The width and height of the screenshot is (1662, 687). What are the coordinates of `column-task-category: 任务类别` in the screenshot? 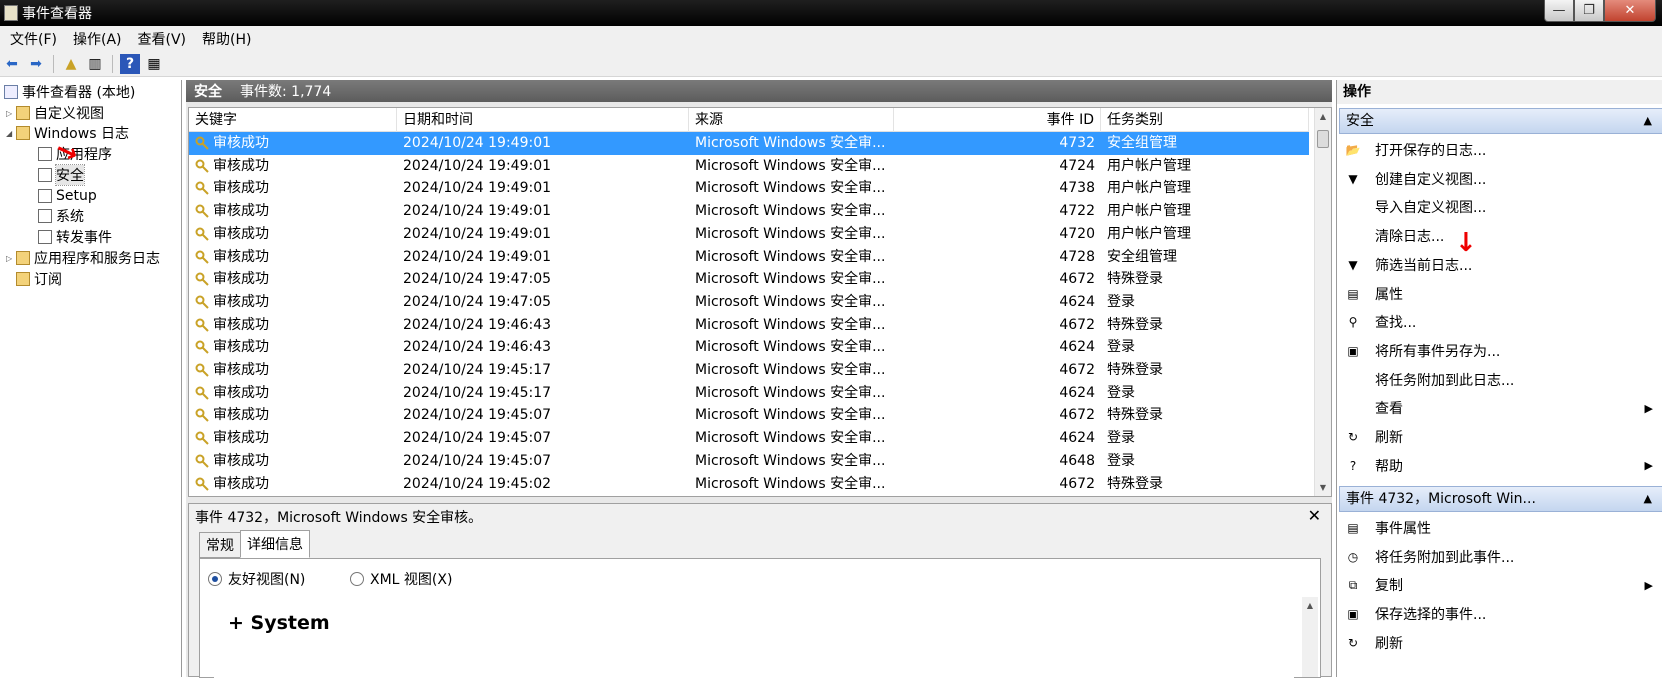 It's located at (1205, 120).